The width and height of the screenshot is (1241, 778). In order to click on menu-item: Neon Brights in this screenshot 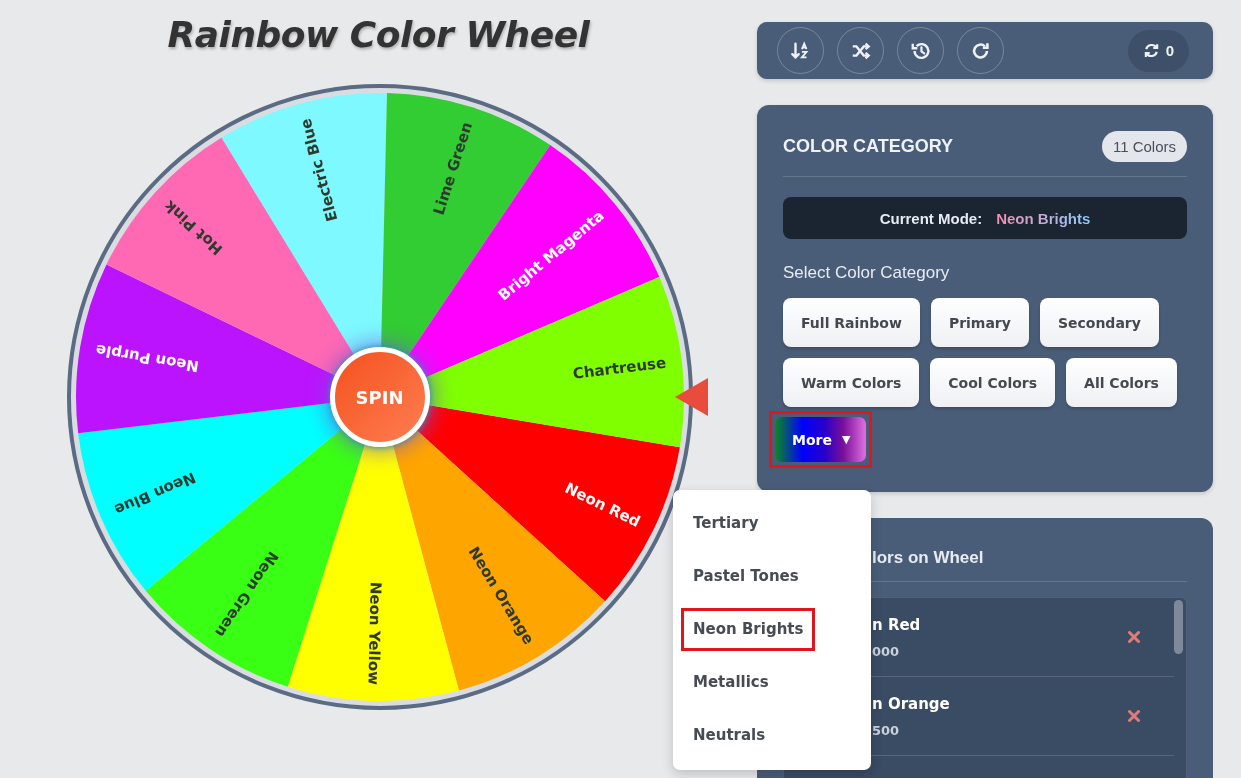, I will do `click(748, 629)`.